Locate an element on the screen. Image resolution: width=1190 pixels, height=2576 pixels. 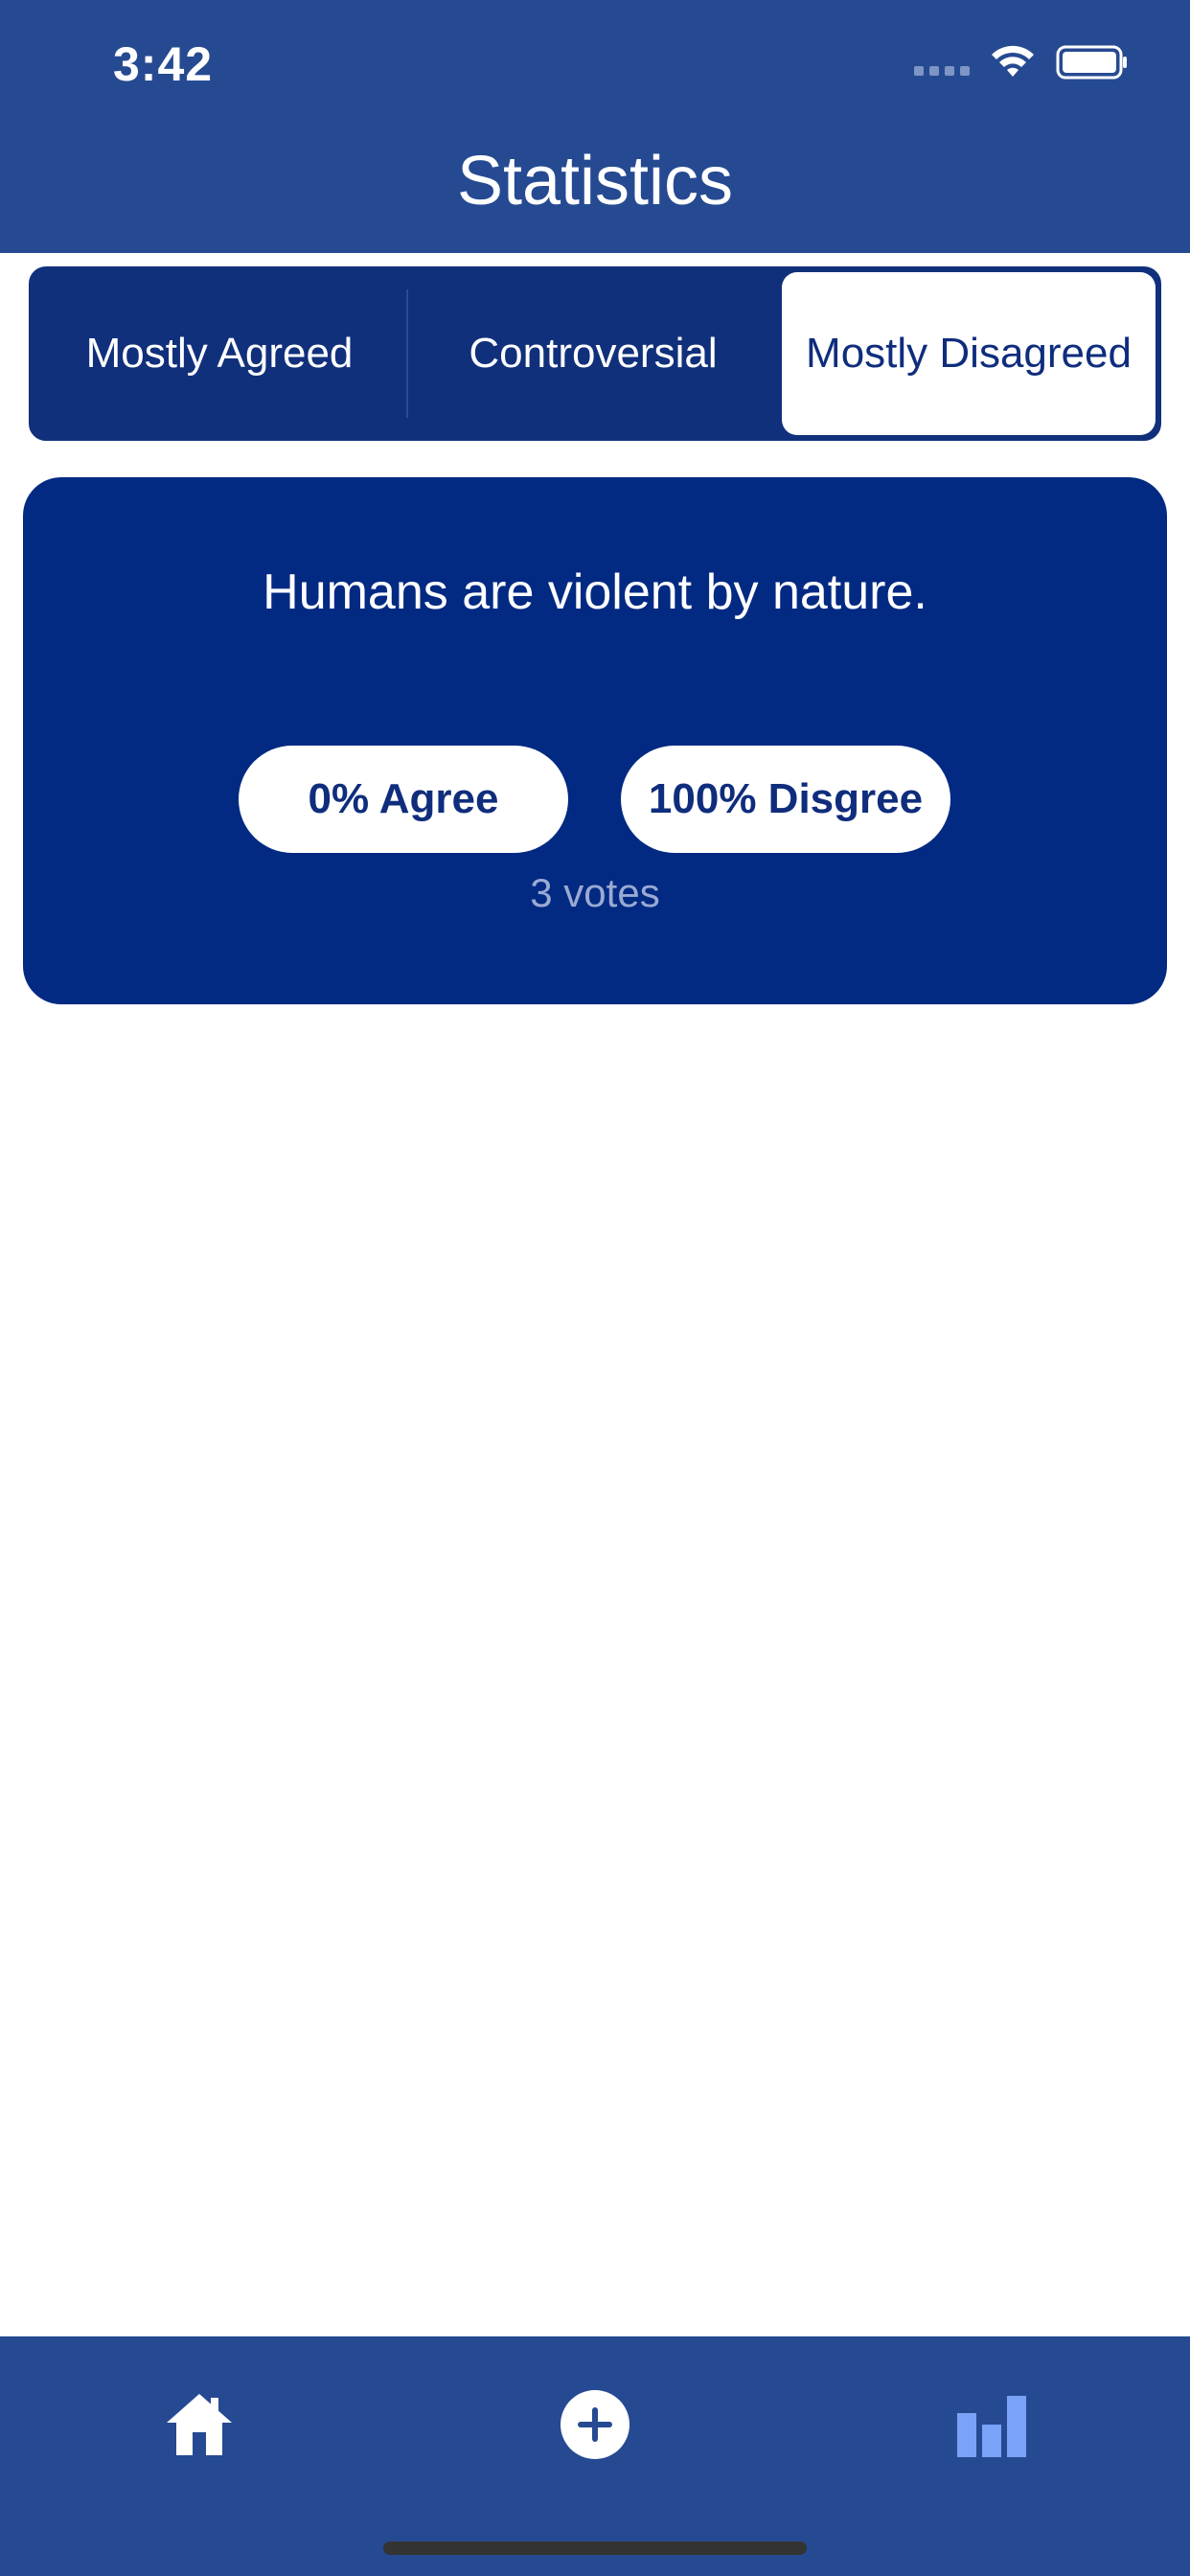
segment-controversial: Controversial is located at coordinates (593, 353).